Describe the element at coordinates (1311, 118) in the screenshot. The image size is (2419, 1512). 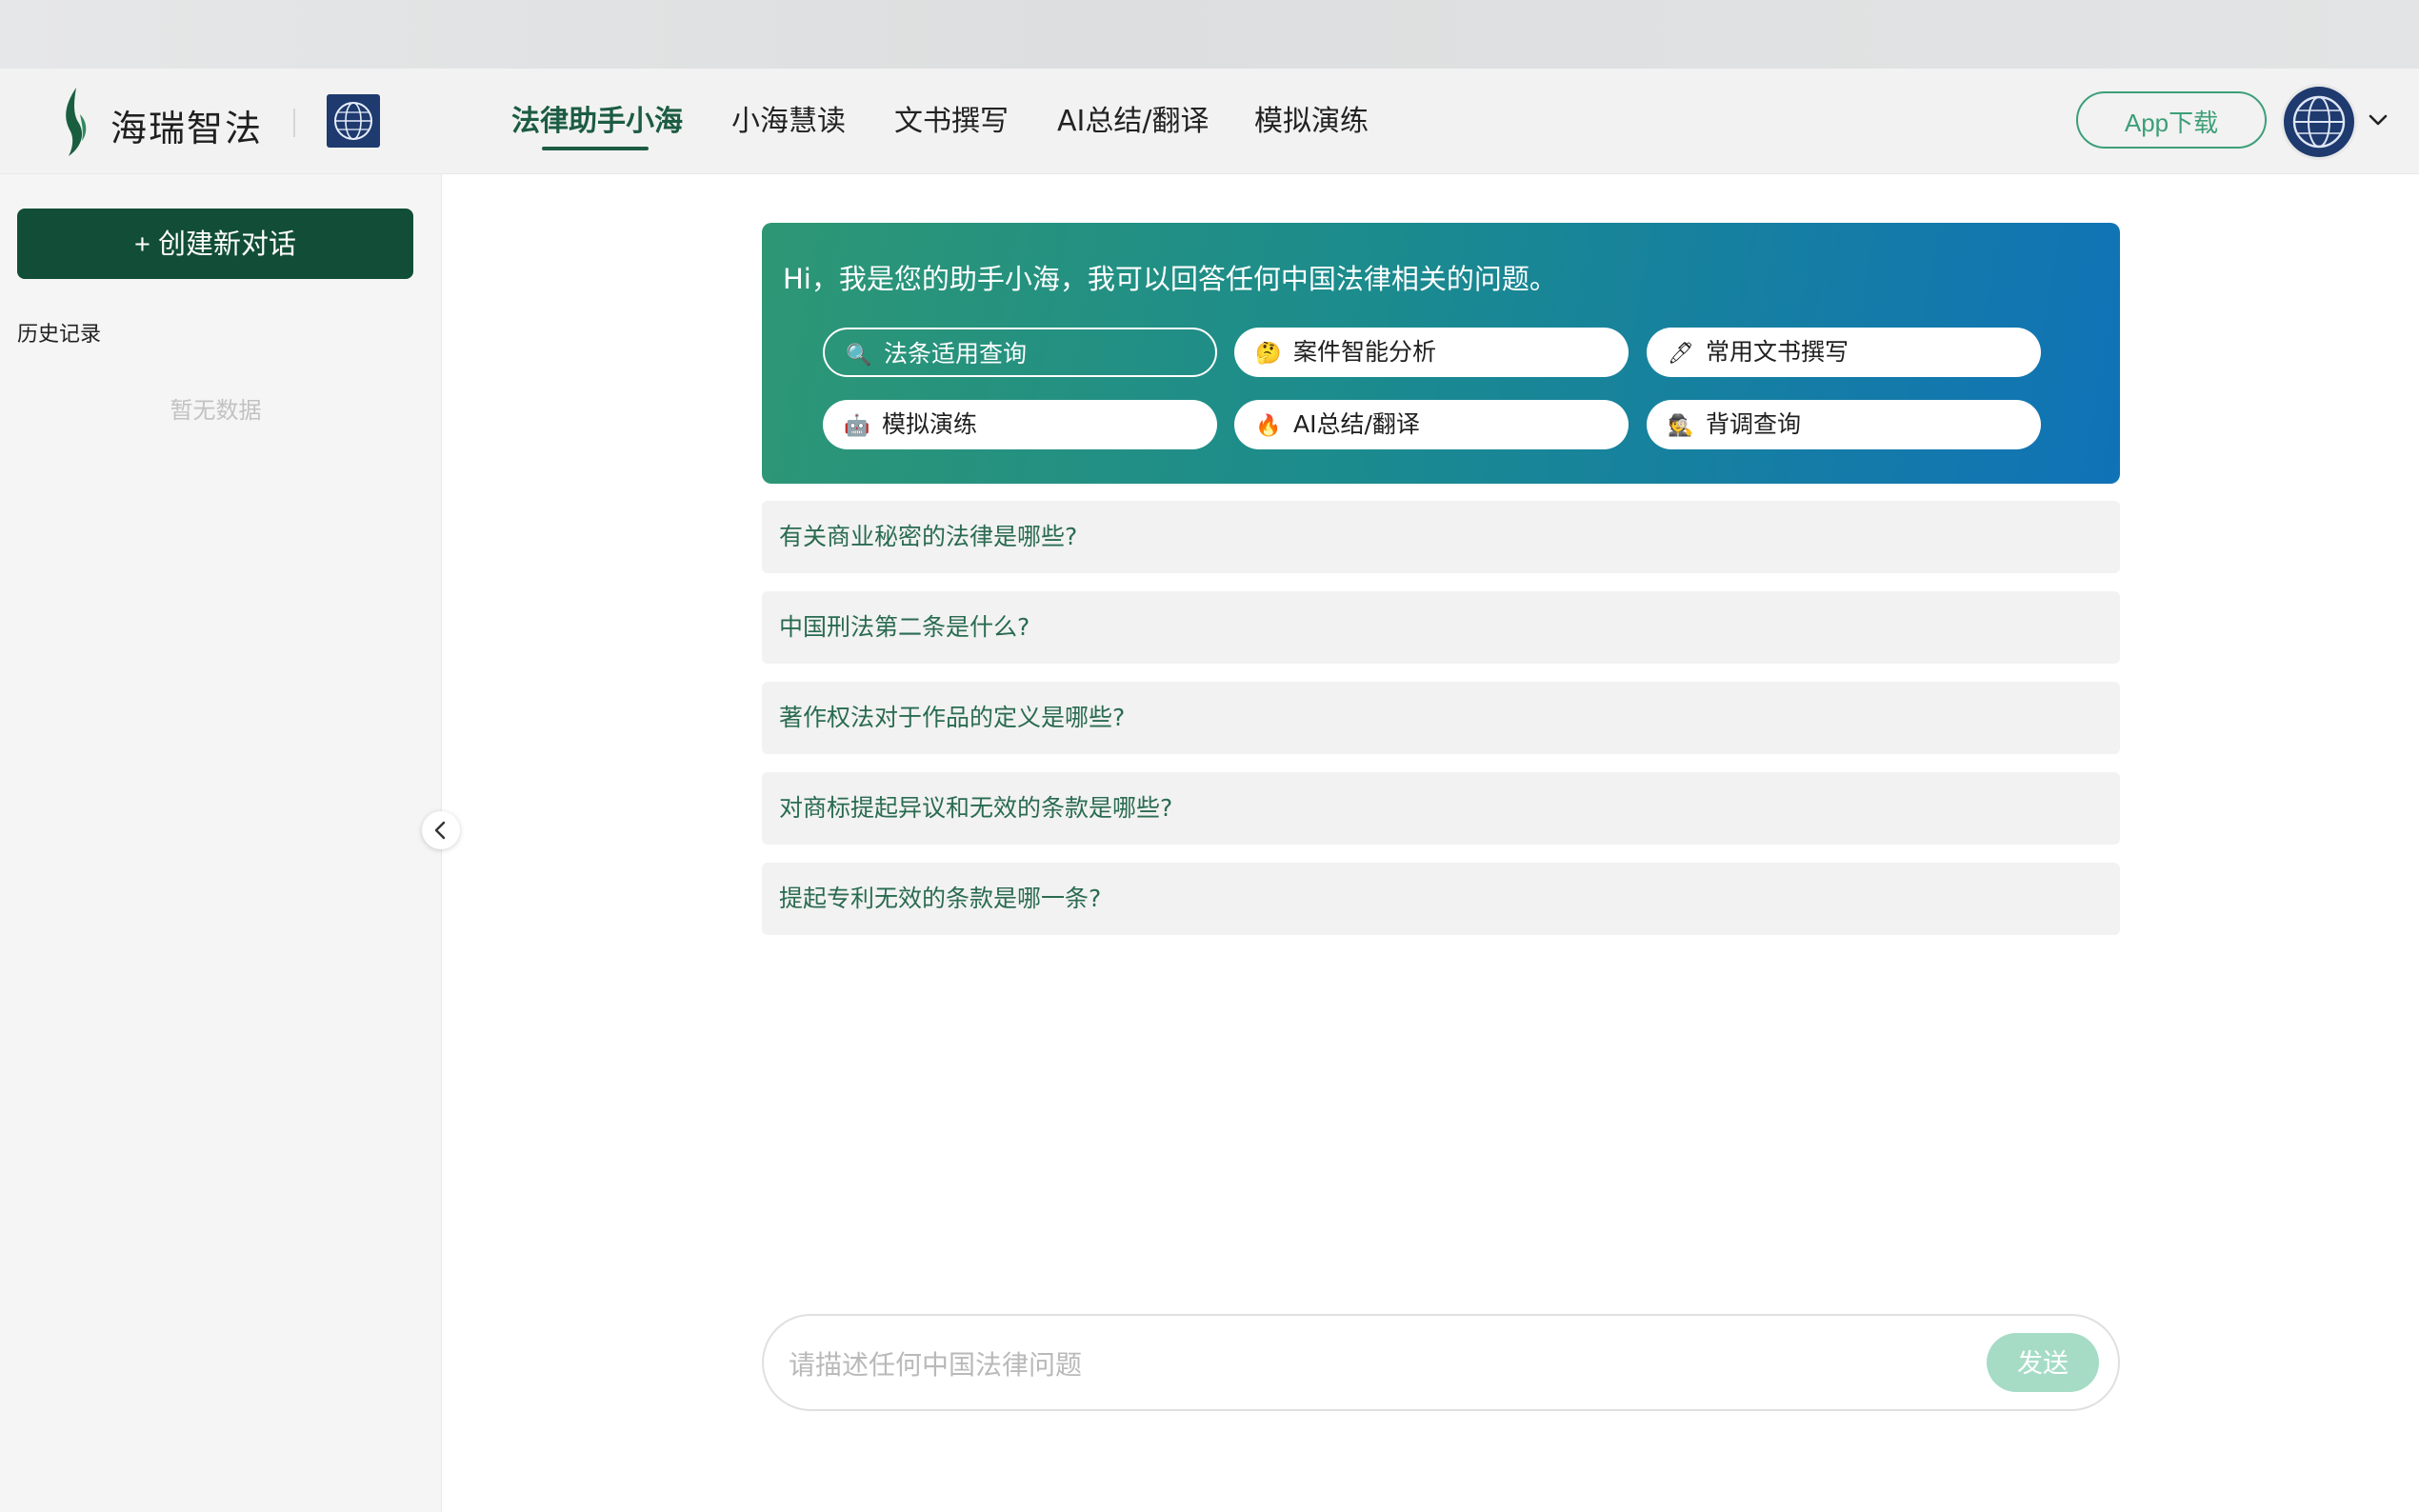
I see `nav-tab-simulation: 模拟演练` at that location.